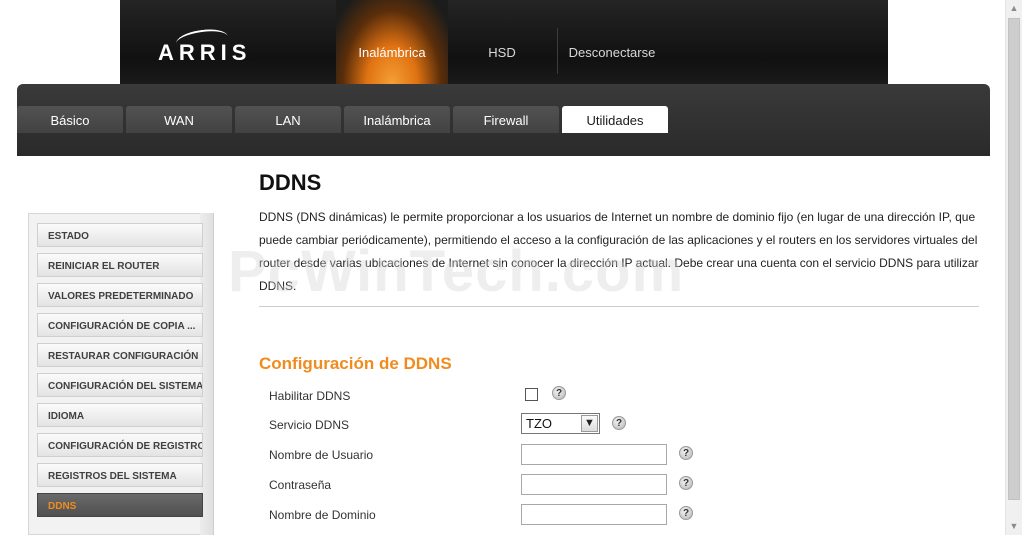  What do you see at coordinates (539, 423) in the screenshot?
I see `ddns-service-value: TZO` at bounding box center [539, 423].